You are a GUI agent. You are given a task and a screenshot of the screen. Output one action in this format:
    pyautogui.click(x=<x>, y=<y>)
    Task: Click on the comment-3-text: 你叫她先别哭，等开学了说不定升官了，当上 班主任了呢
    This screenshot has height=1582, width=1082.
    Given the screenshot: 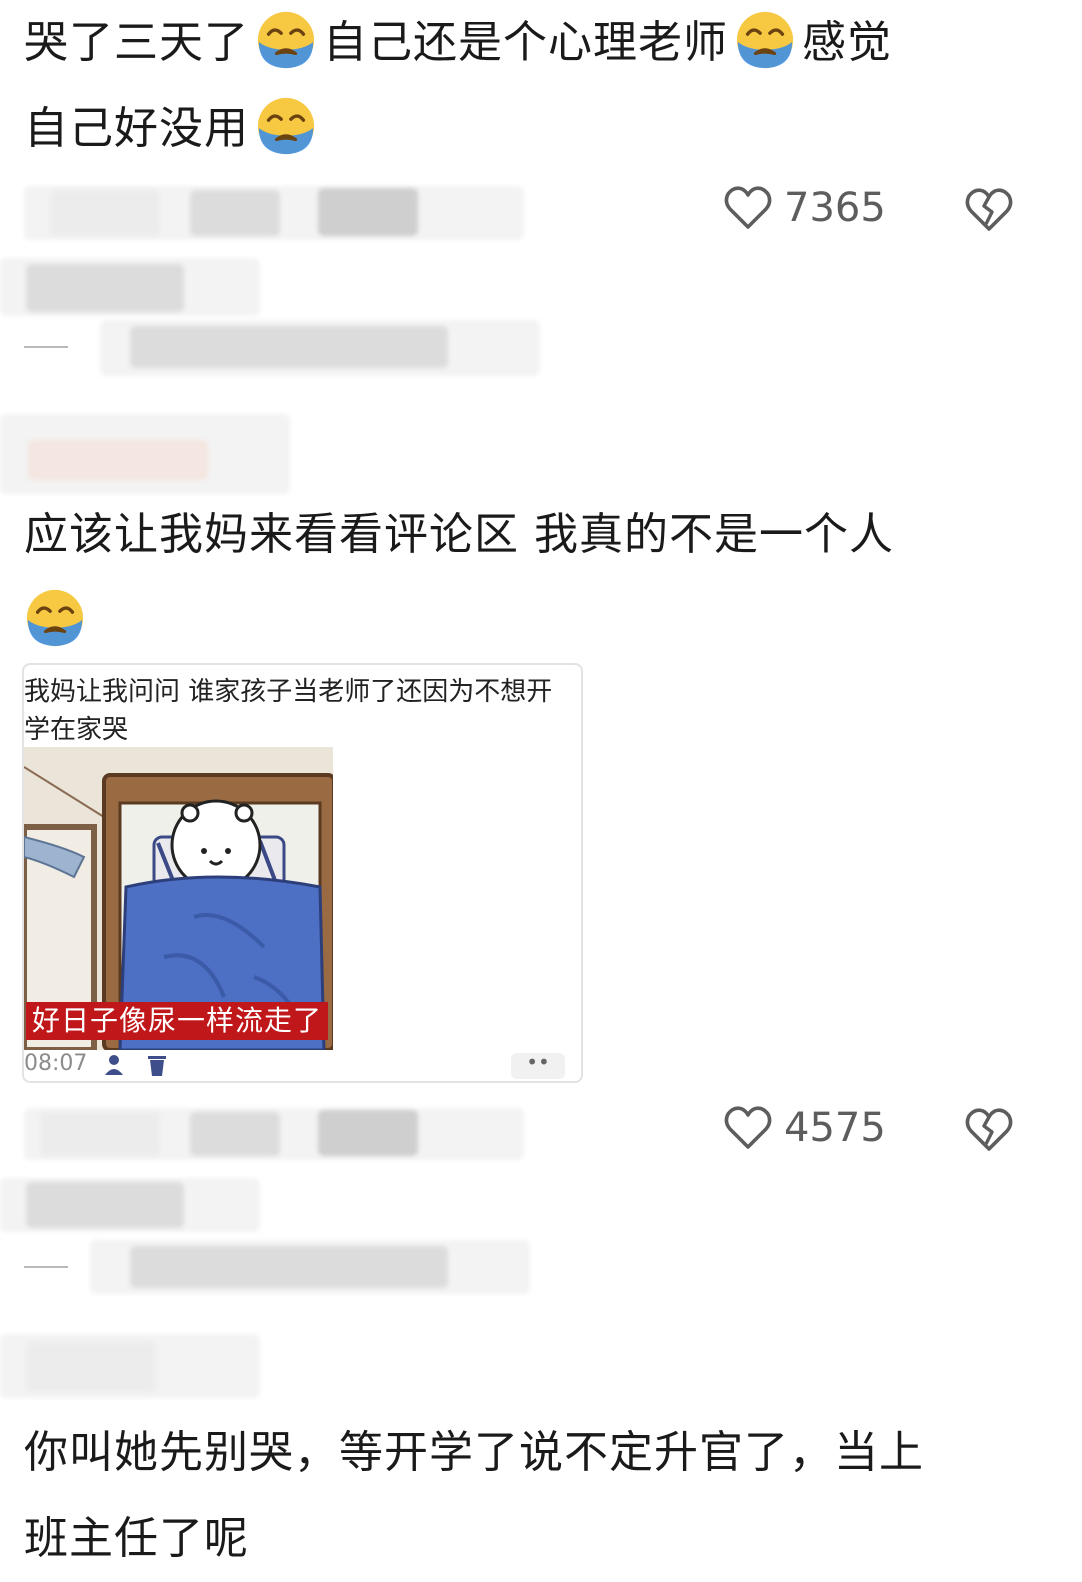 What is the action you would take?
    pyautogui.click(x=474, y=1496)
    